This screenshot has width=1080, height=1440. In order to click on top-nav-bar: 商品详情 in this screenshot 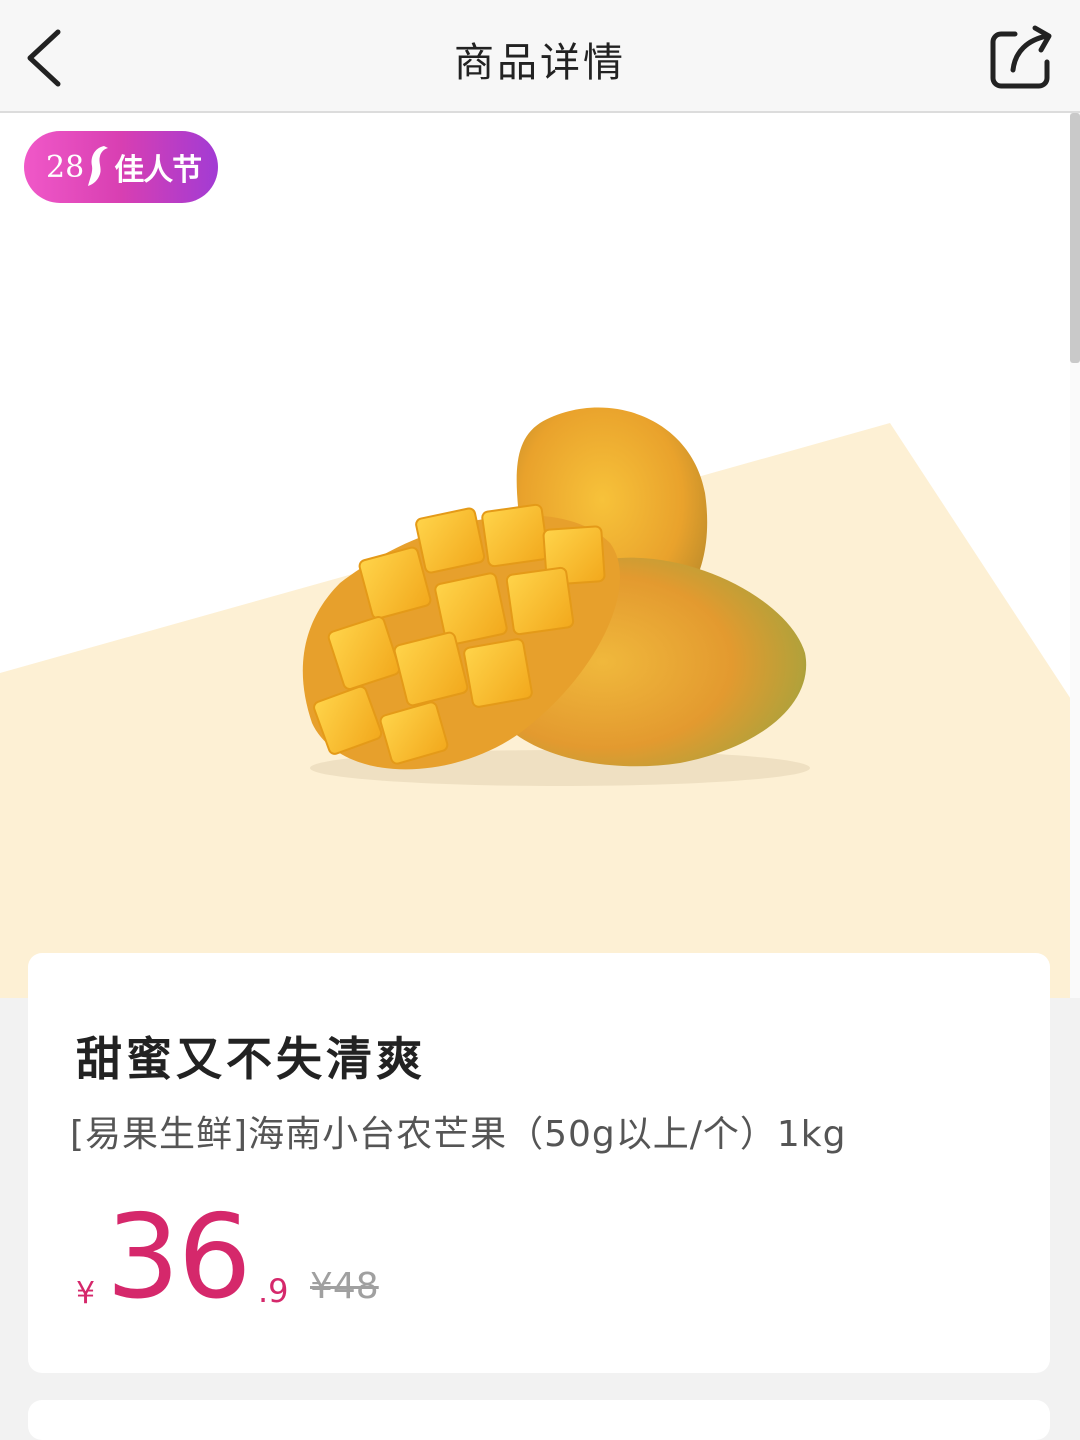, I will do `click(540, 56)`.